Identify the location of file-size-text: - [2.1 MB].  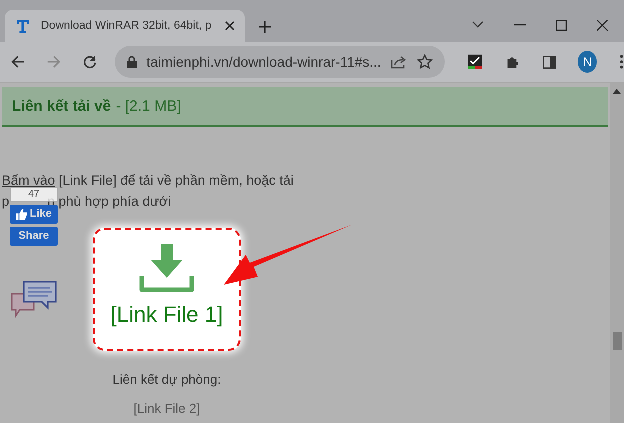
(149, 106).